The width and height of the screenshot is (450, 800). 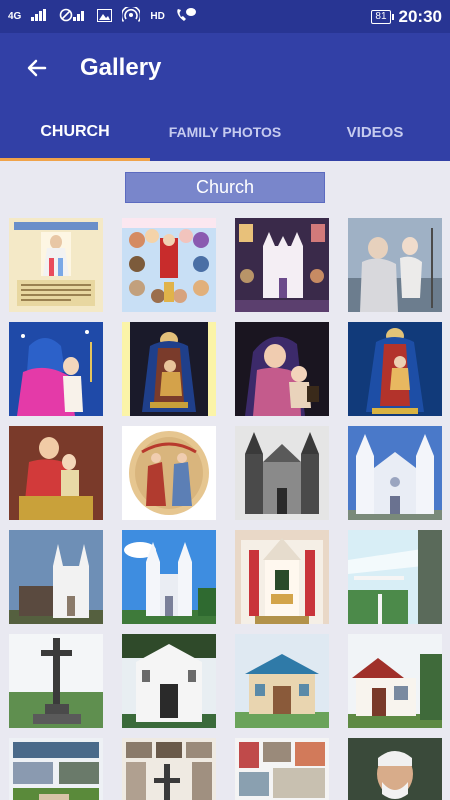 I want to click on tab-bar: CHURCH FAMILY PHOTOS VIDEOS, so click(x=225, y=132).